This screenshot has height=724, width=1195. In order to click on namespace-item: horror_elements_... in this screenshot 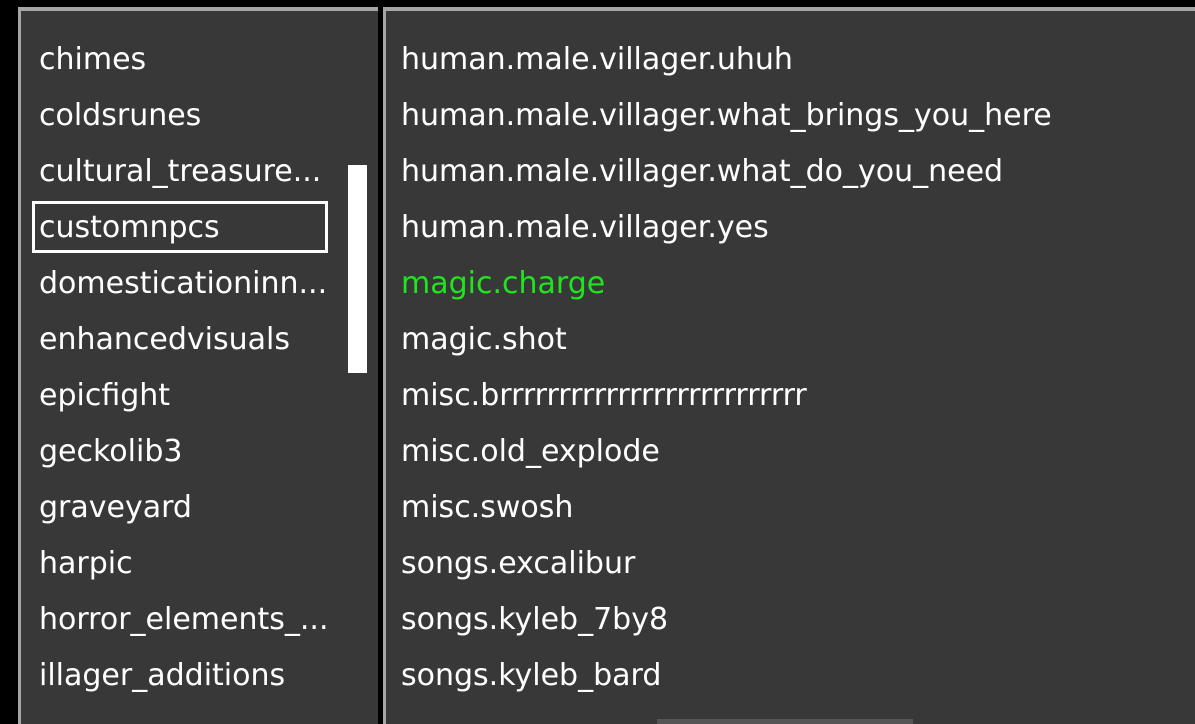, I will do `click(194, 620)`.